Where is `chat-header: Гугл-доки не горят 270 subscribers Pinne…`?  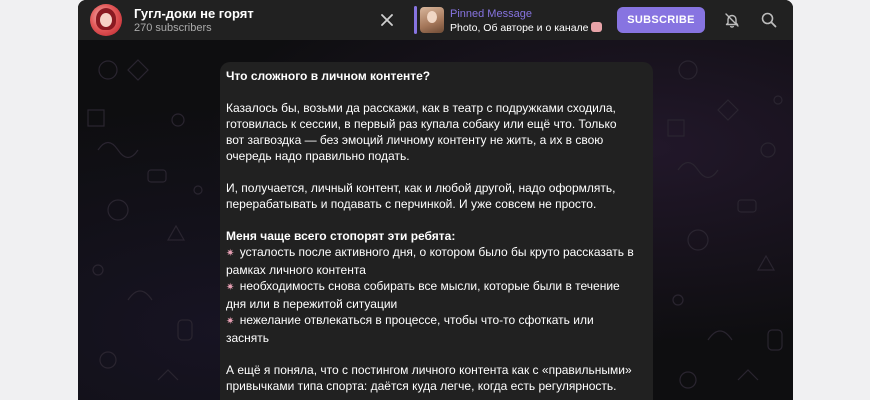 chat-header: Гугл-доки не горят 270 subscribers Pinne… is located at coordinates (435, 20).